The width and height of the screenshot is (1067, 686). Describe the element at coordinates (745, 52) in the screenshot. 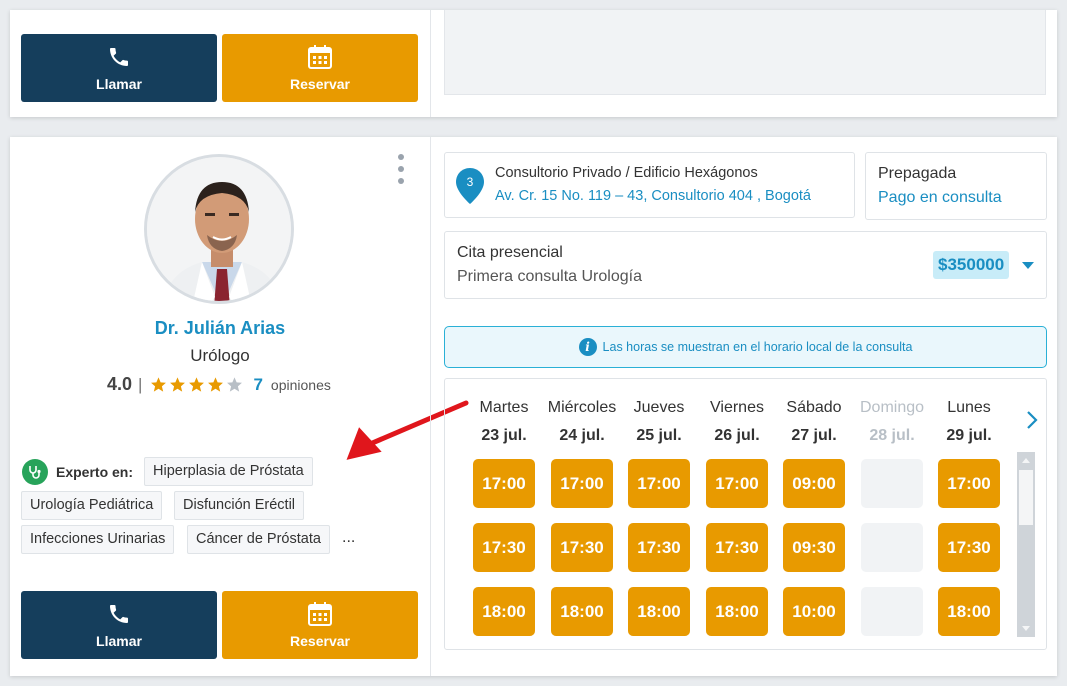

I see `map-placeholder` at that location.